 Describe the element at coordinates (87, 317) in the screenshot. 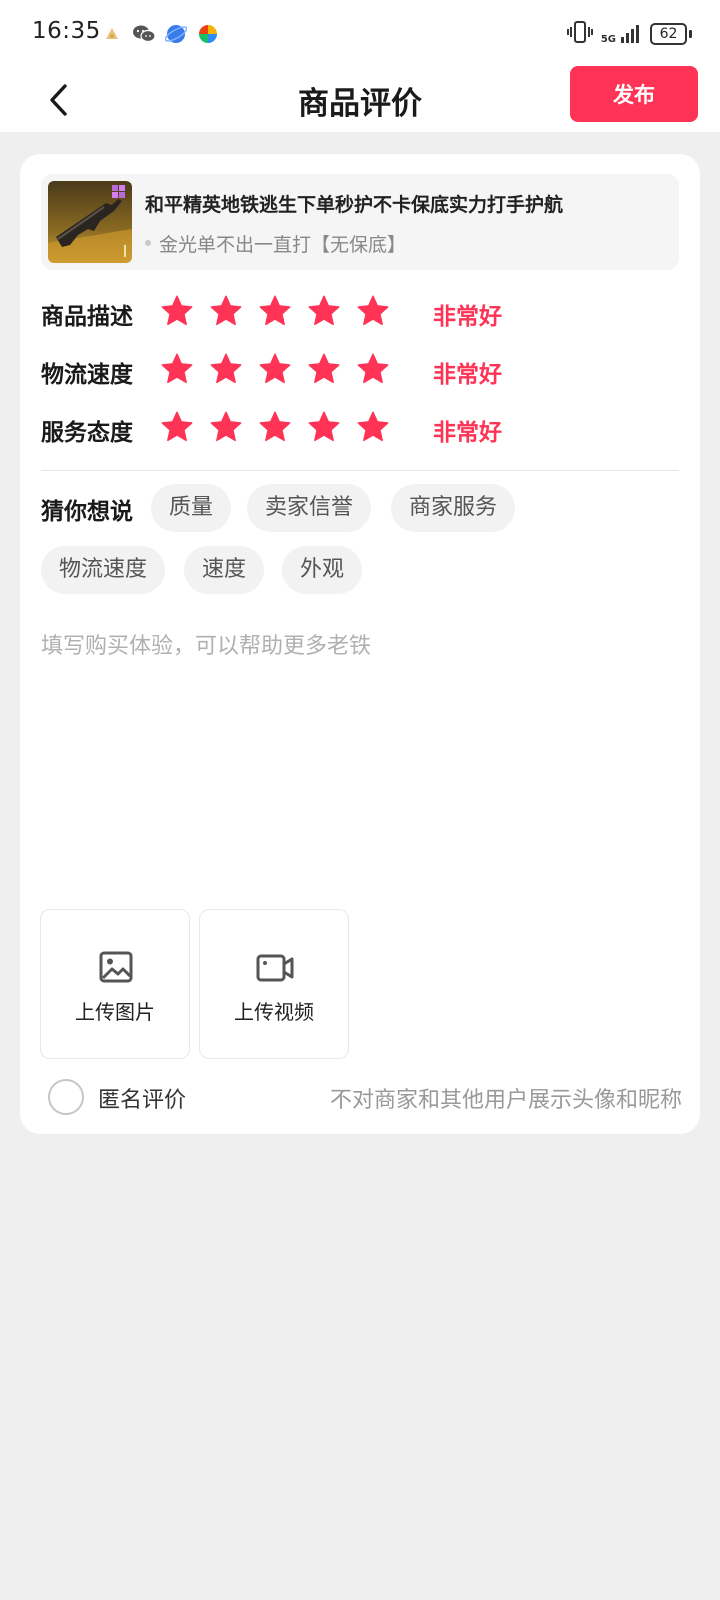

I see `rating-label: 商品描述` at that location.